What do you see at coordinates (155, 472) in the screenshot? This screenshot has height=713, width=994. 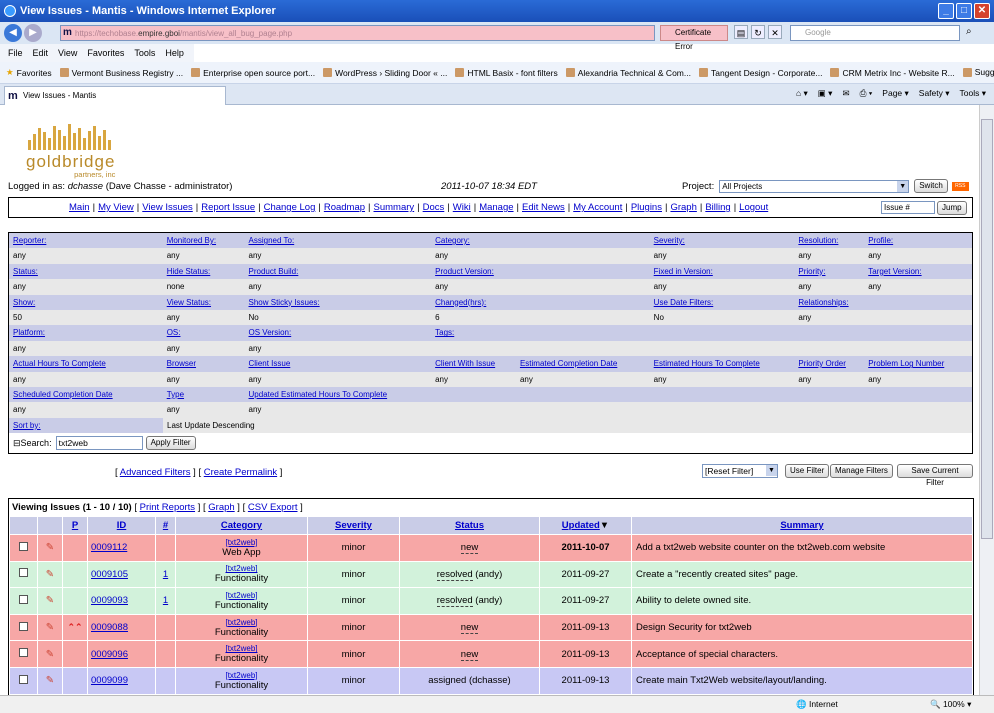 I see `advanced-filters-link: Advanced Filters` at bounding box center [155, 472].